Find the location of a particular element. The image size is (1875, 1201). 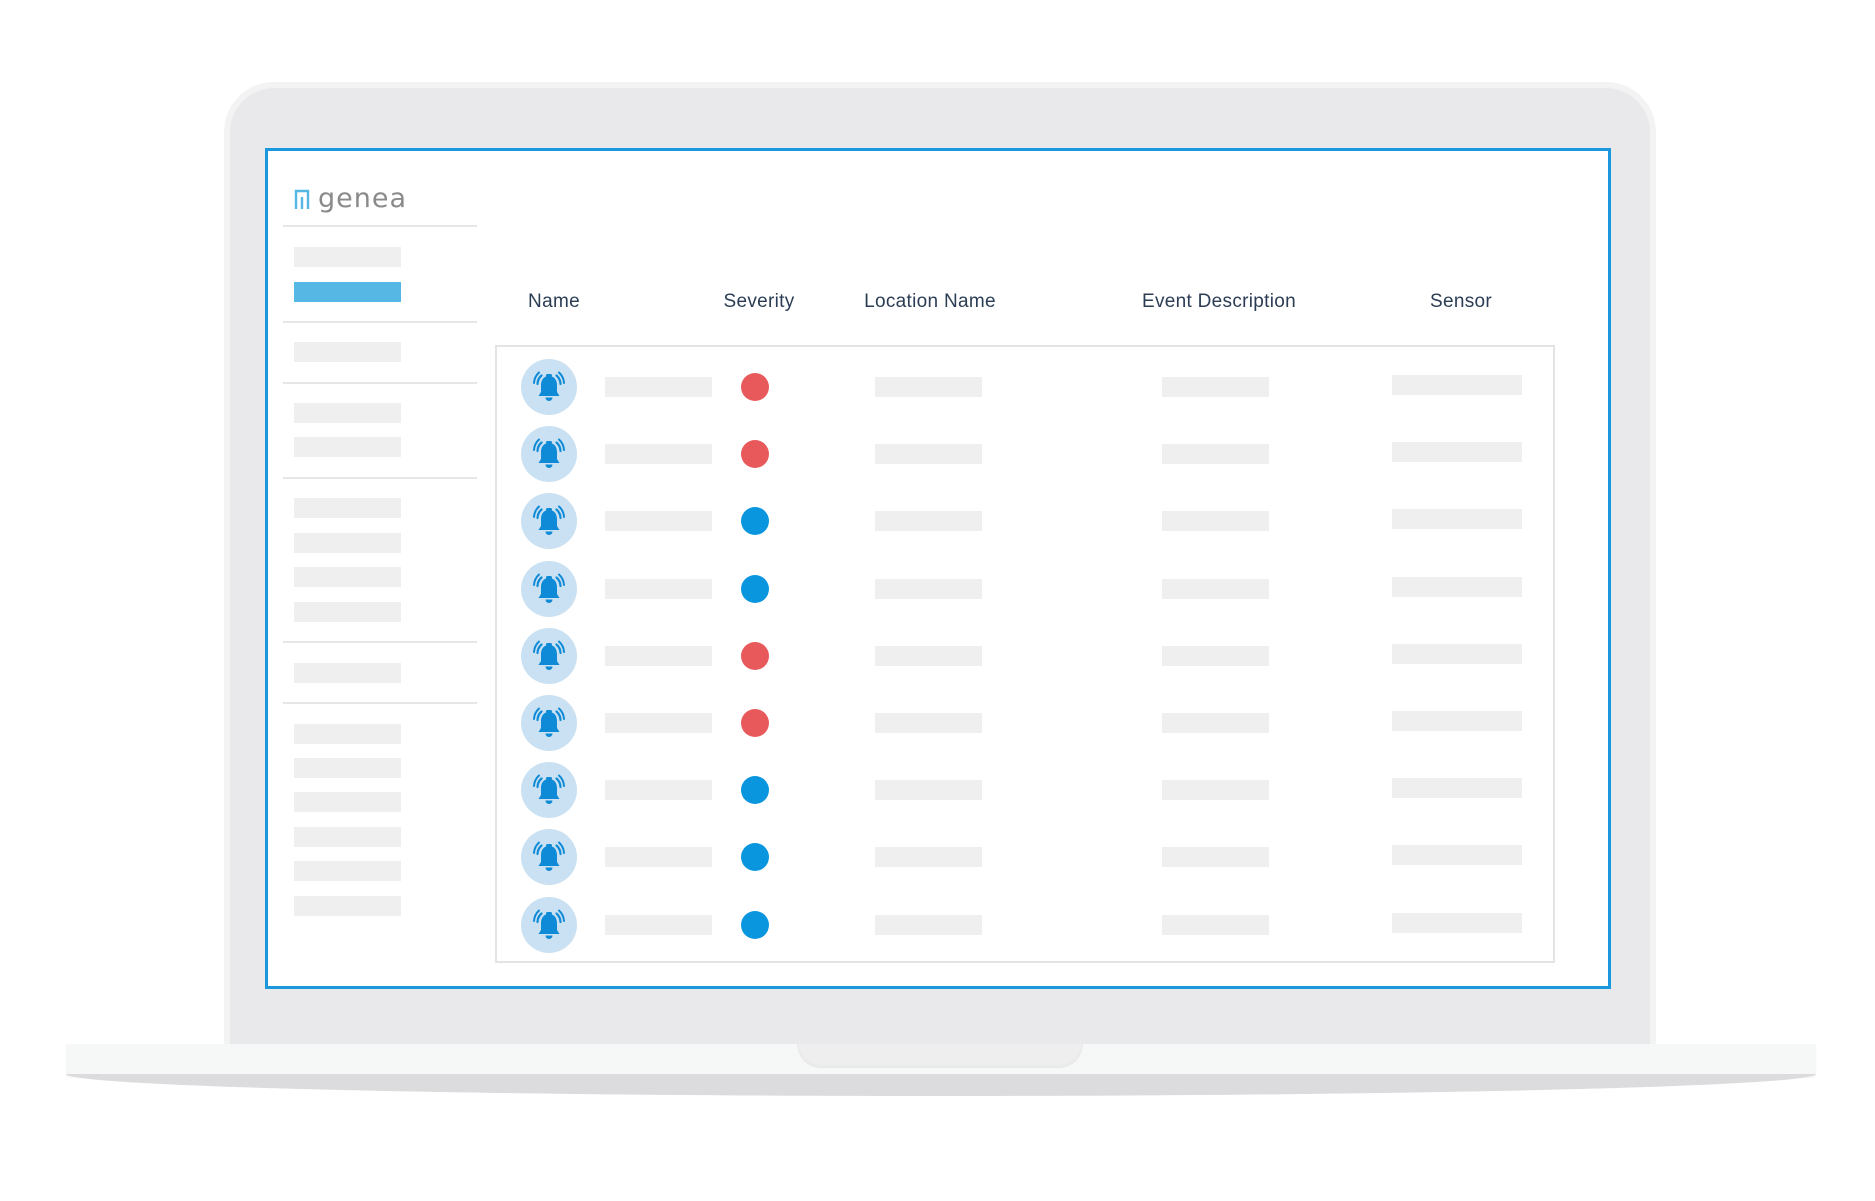

column-header-severity: Severity is located at coordinates (758, 302).